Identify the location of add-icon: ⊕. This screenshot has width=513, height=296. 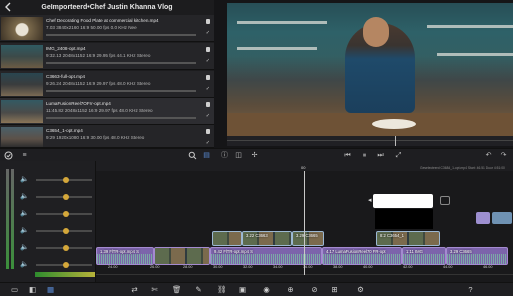
(290, 290).